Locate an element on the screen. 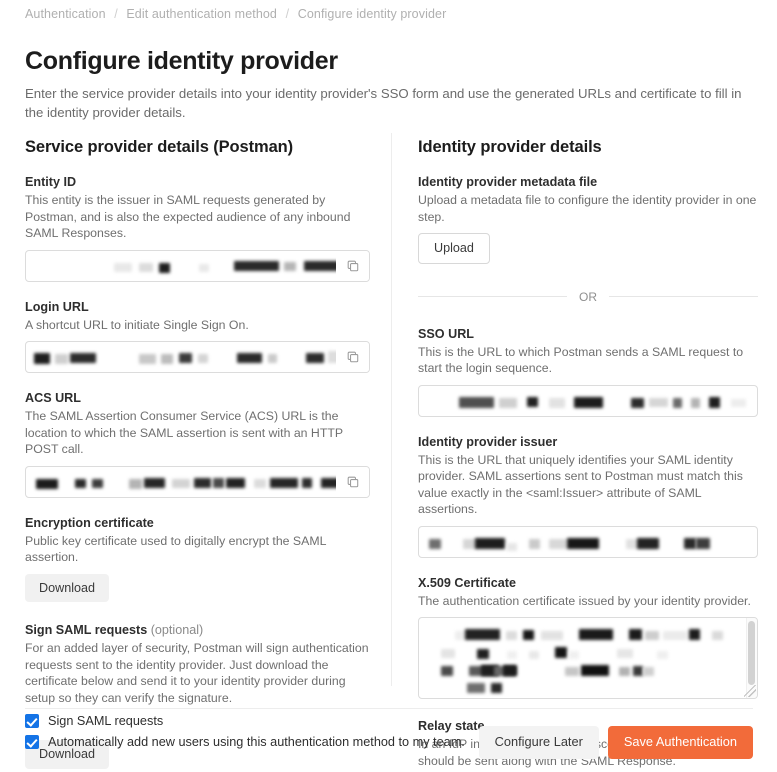 The width and height of the screenshot is (777, 772). login-url-value-redacted is located at coordinates (197, 357).